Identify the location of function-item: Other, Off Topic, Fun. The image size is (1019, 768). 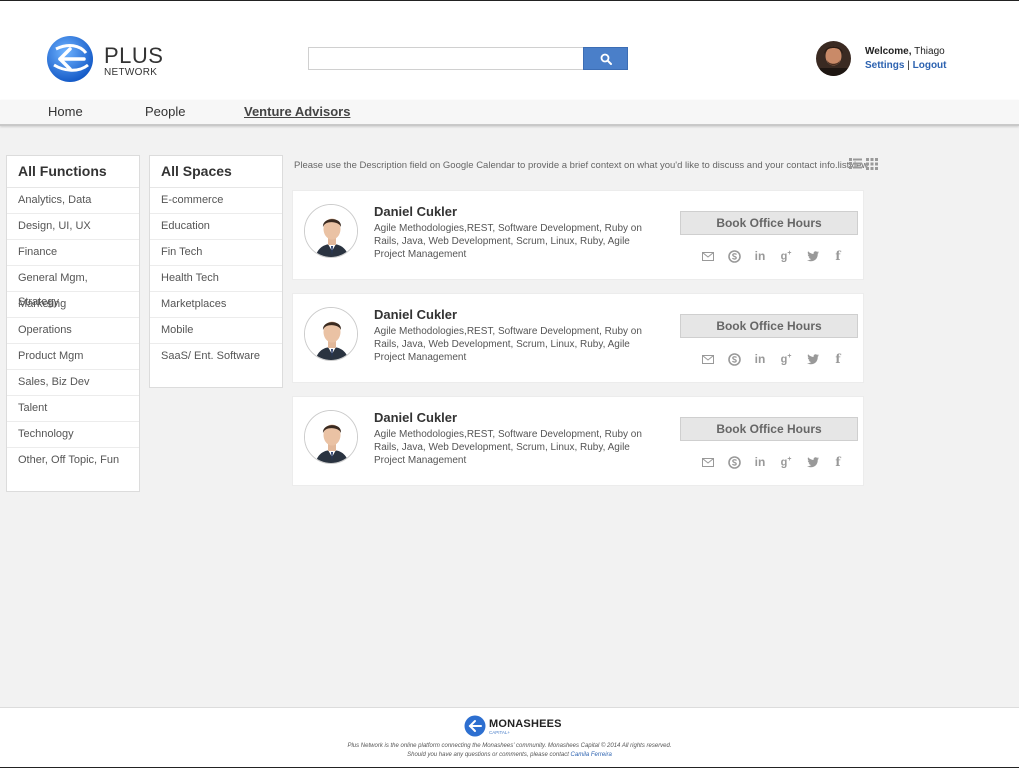
(73, 461).